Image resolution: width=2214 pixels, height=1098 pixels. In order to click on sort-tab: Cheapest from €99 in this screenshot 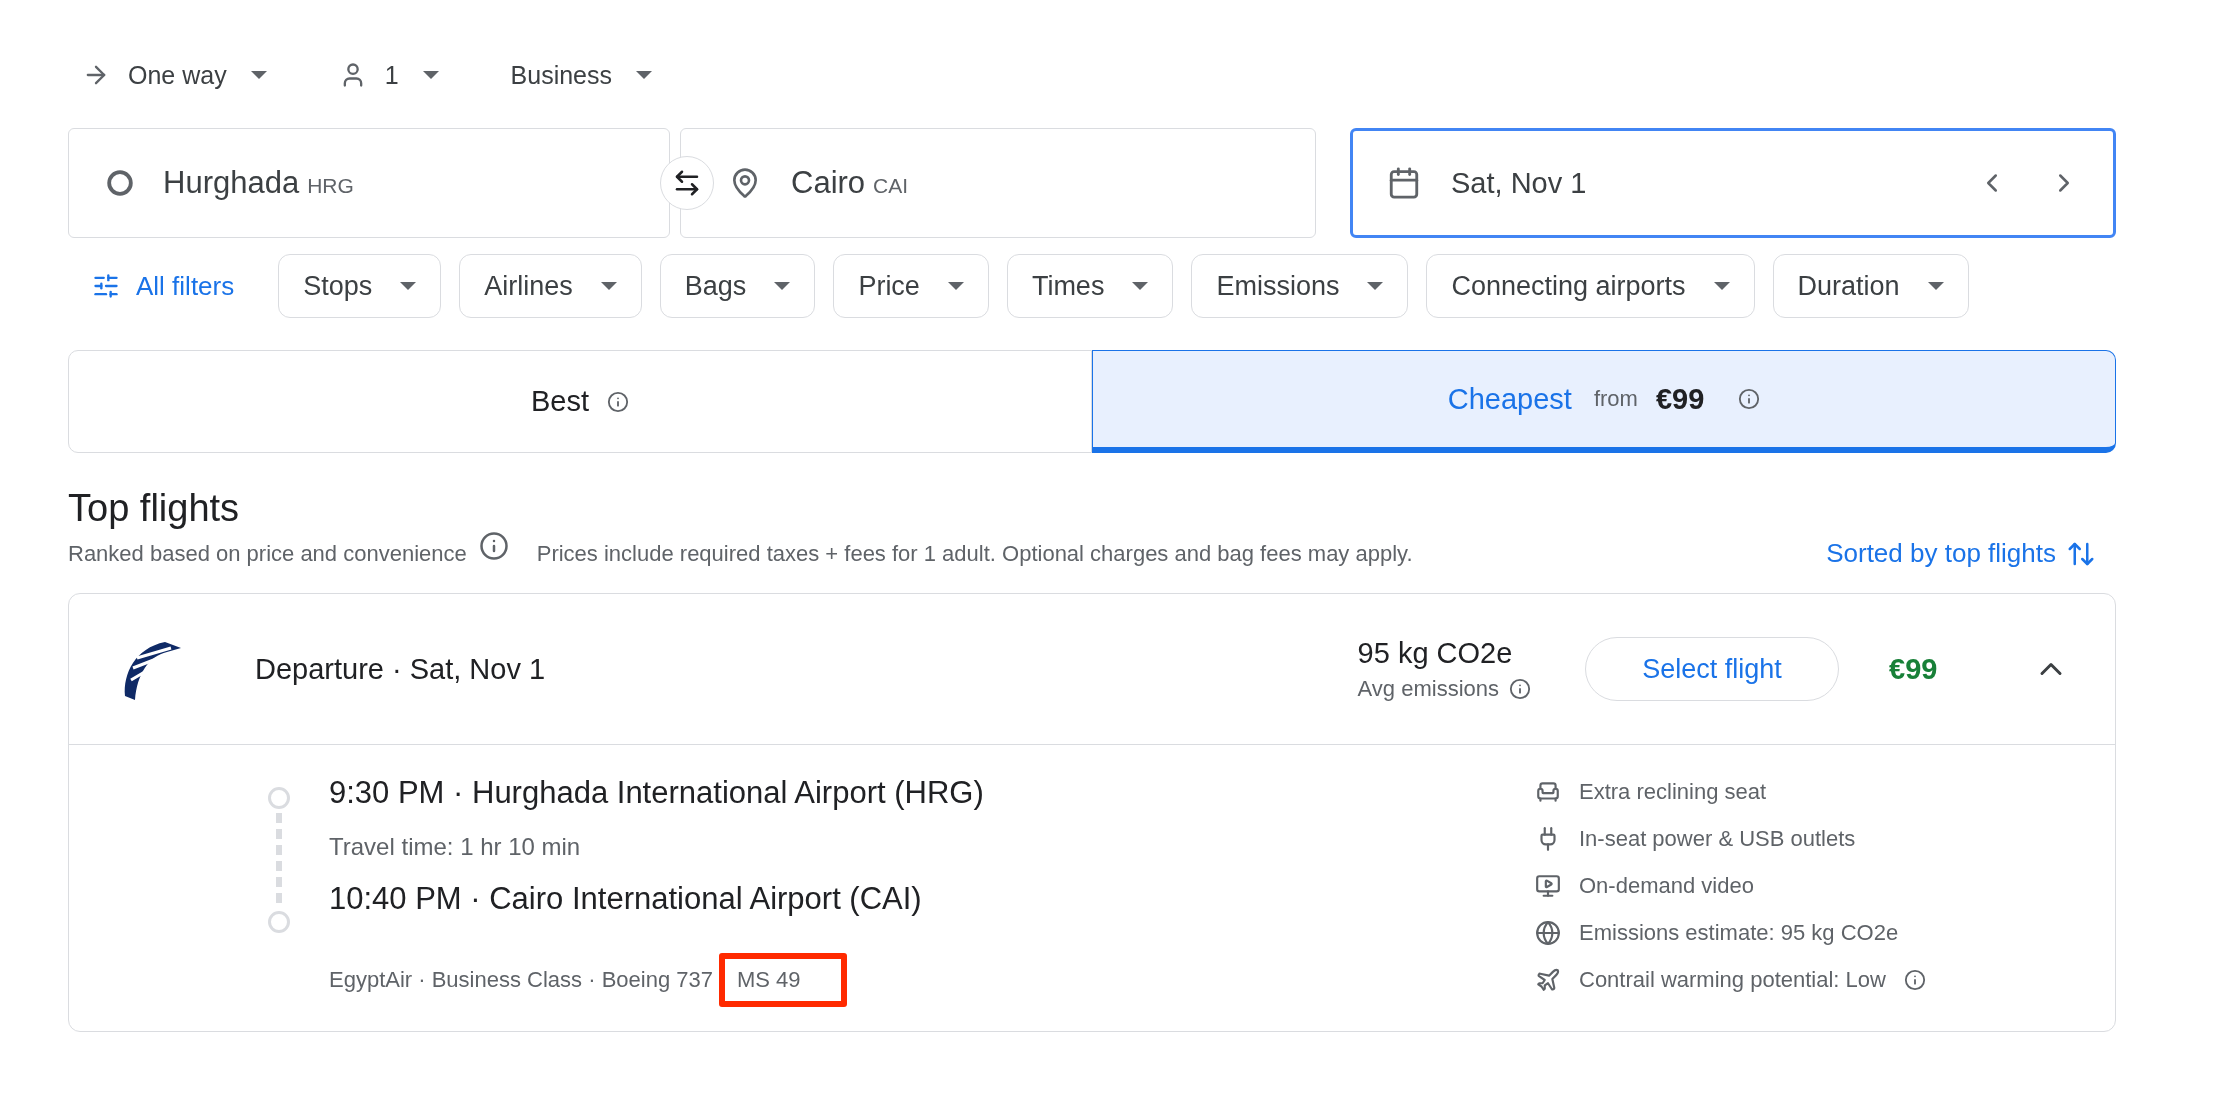, I will do `click(1604, 401)`.